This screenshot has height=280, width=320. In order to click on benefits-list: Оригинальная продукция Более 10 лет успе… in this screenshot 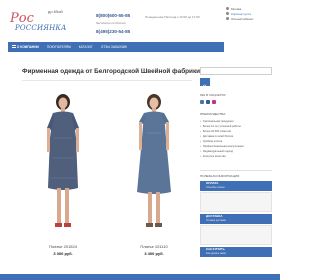, I will do `click(222, 139)`.